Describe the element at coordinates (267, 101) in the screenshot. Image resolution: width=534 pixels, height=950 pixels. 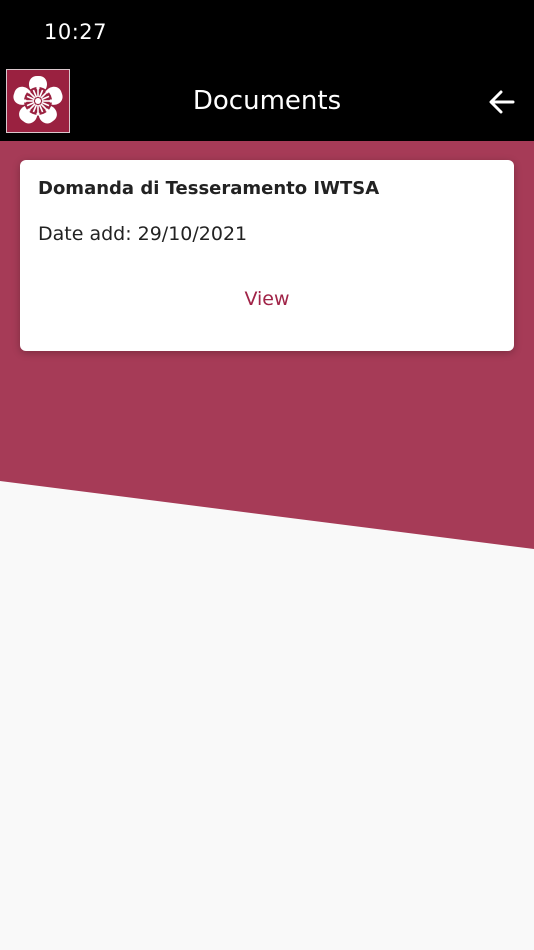
I see `page-title: Documents` at that location.